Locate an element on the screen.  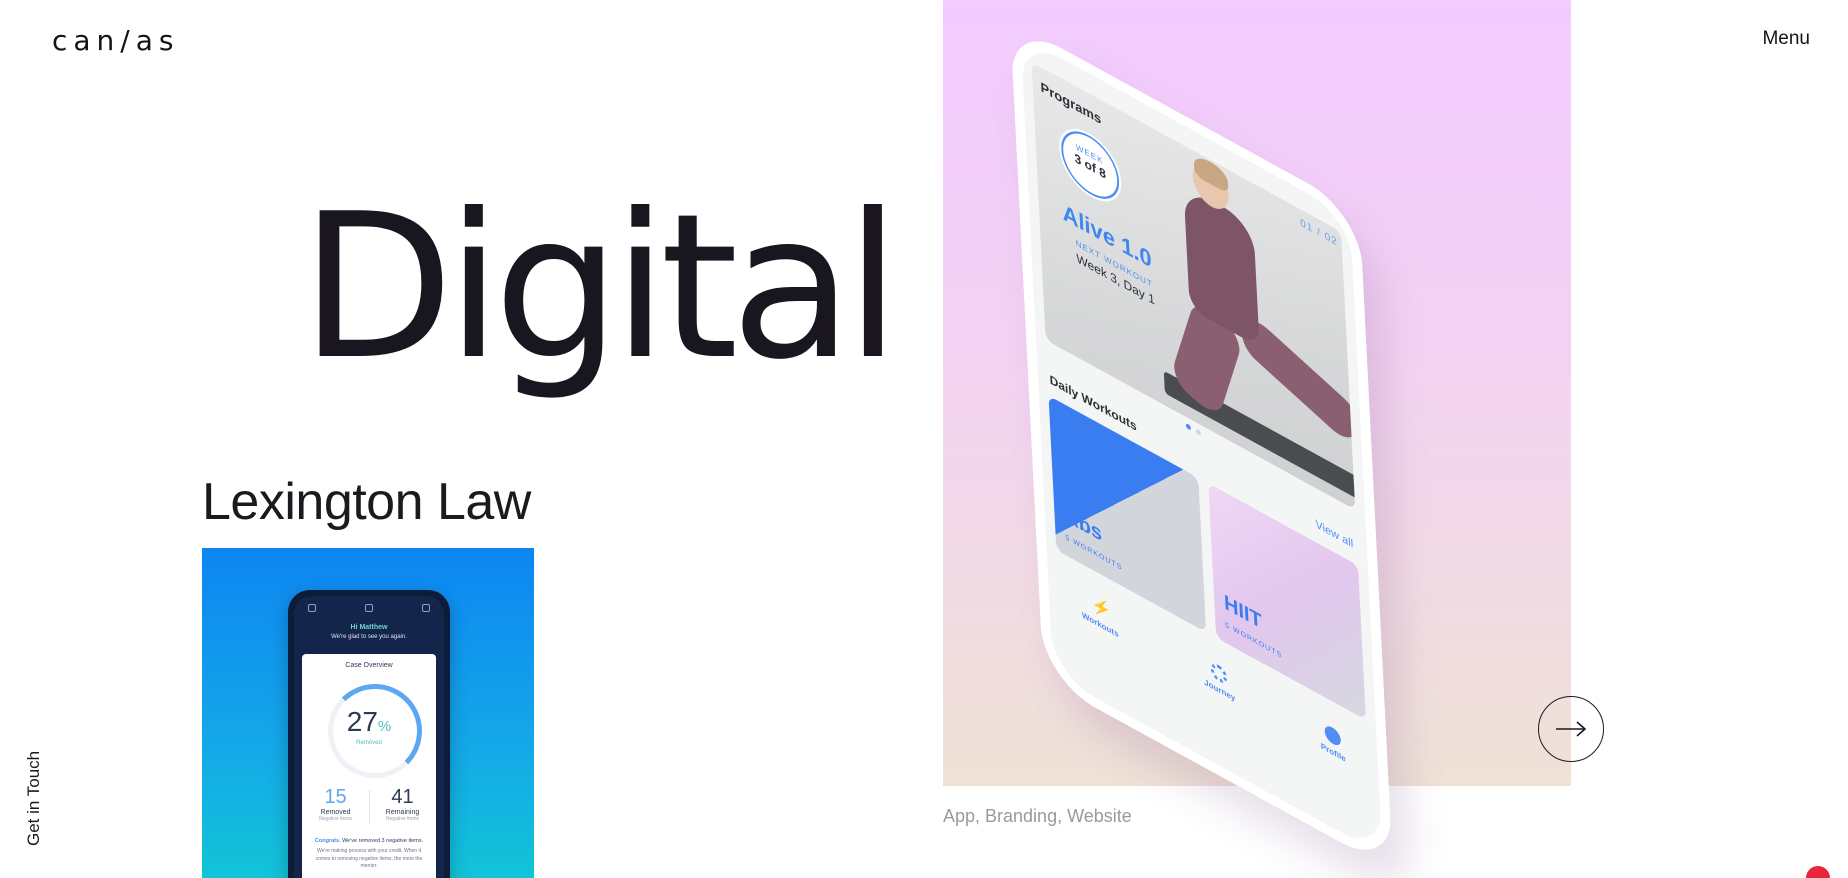
stat-removed: 15 Removed Negative items is located at coordinates (335, 804).